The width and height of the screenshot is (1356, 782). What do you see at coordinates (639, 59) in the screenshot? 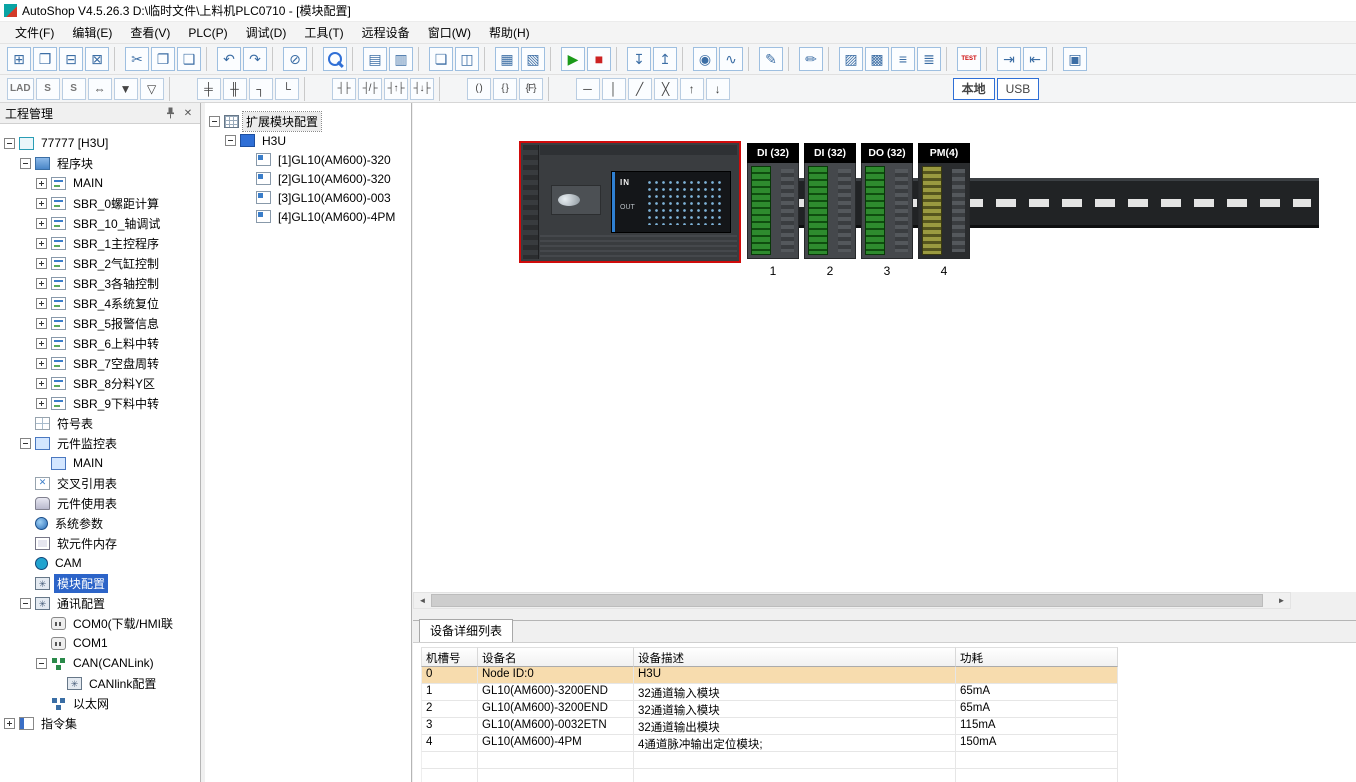
I see `download-icon: ↧` at bounding box center [639, 59].